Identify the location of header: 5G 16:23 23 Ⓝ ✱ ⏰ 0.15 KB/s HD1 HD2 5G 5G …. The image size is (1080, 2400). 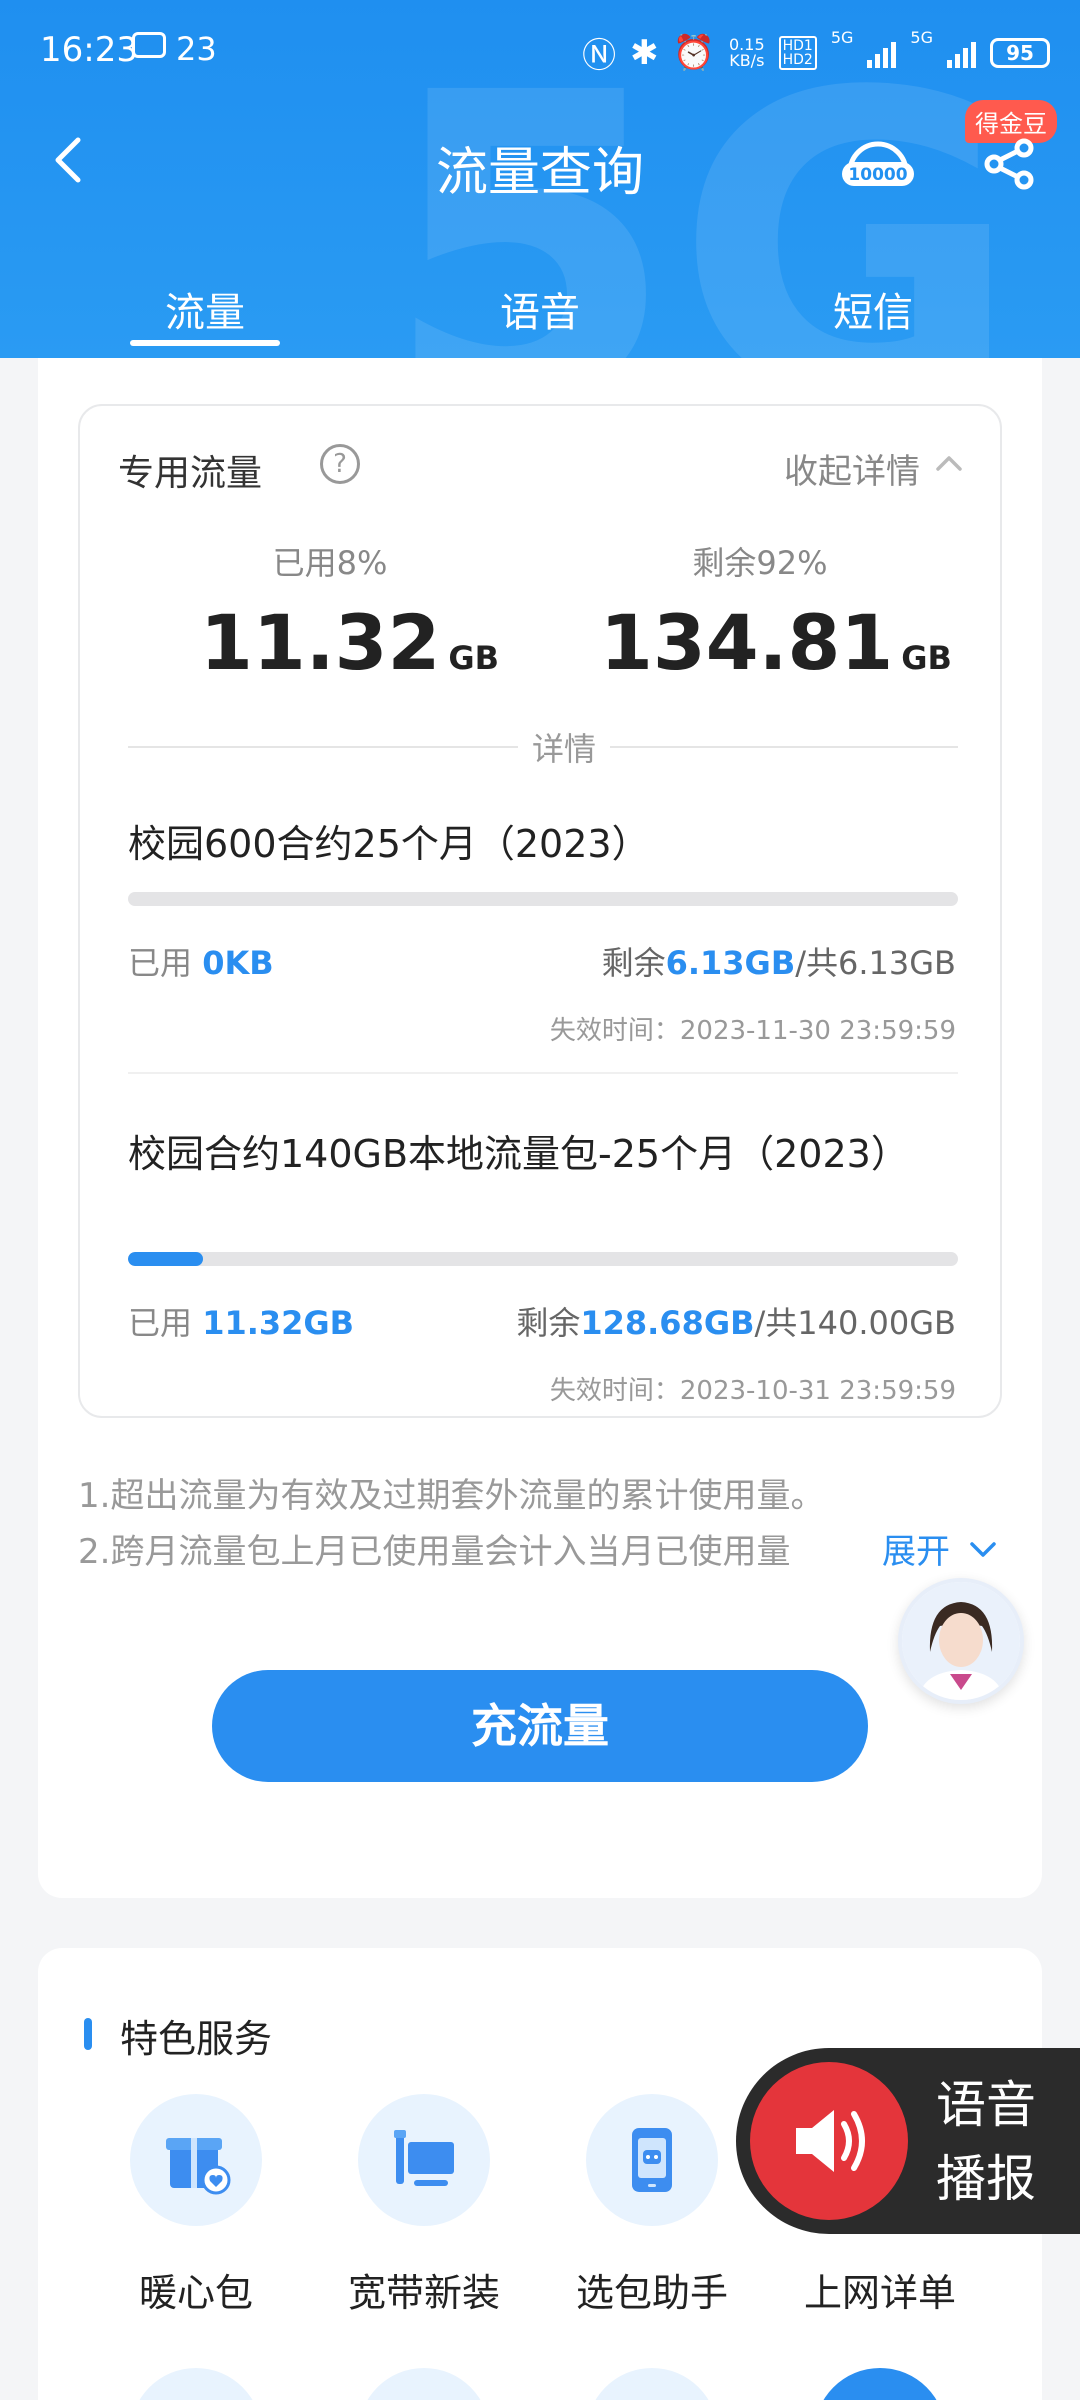
(540, 179).